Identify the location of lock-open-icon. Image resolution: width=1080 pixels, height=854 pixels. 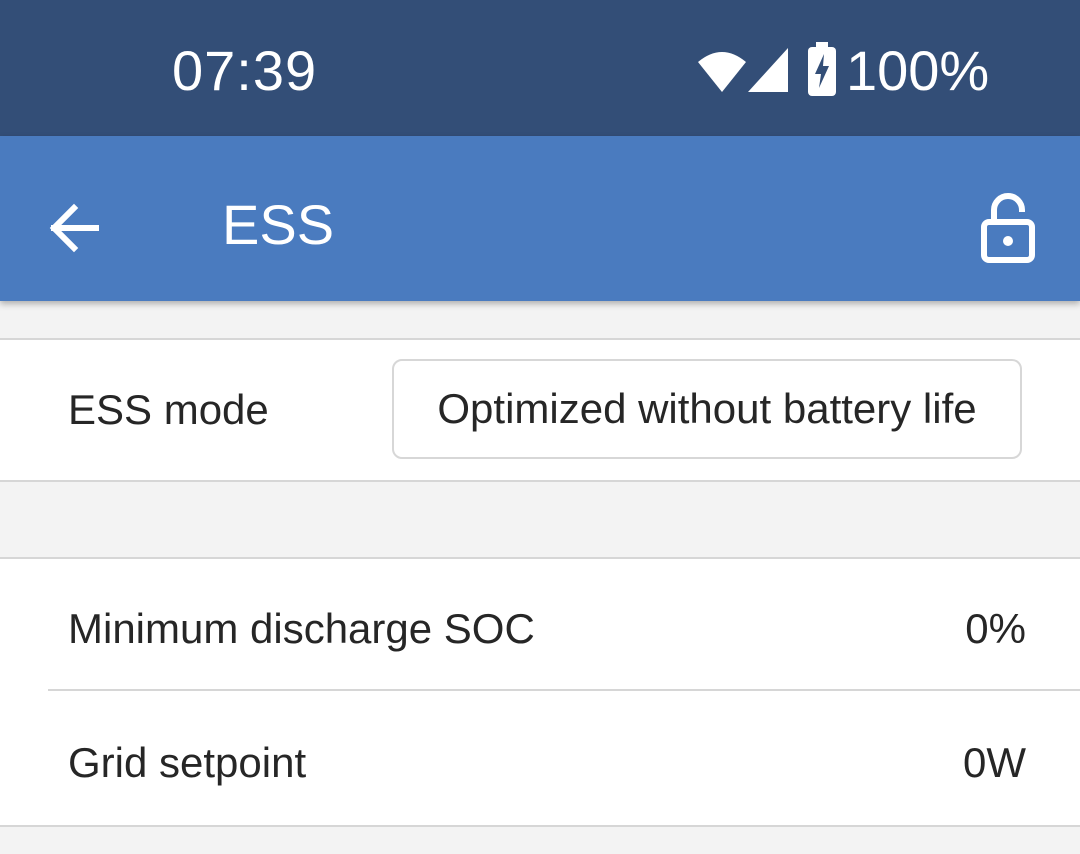
(1008, 228).